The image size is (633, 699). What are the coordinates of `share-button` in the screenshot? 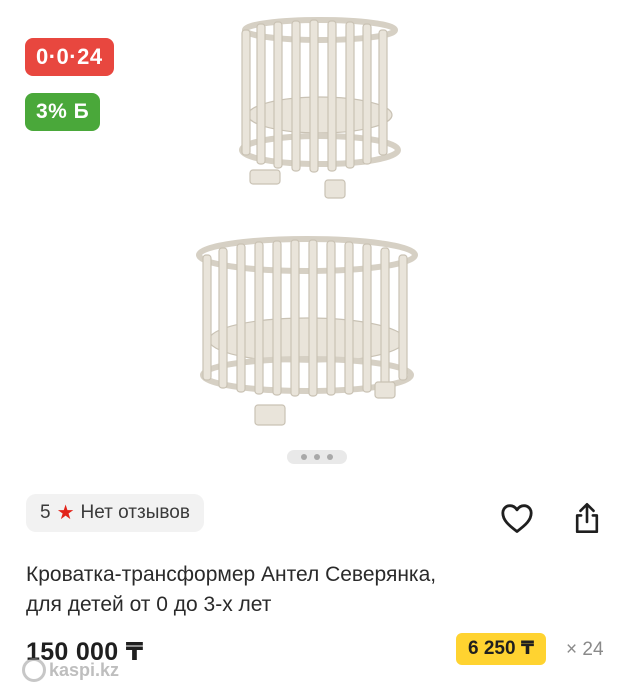 It's located at (587, 518).